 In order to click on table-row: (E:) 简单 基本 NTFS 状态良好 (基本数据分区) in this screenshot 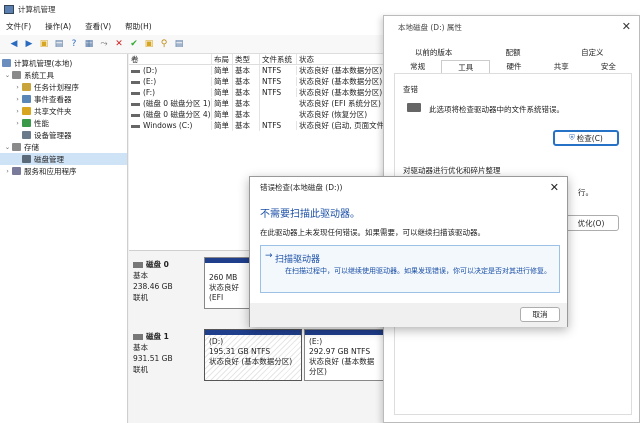, I will do `click(259, 81)`.